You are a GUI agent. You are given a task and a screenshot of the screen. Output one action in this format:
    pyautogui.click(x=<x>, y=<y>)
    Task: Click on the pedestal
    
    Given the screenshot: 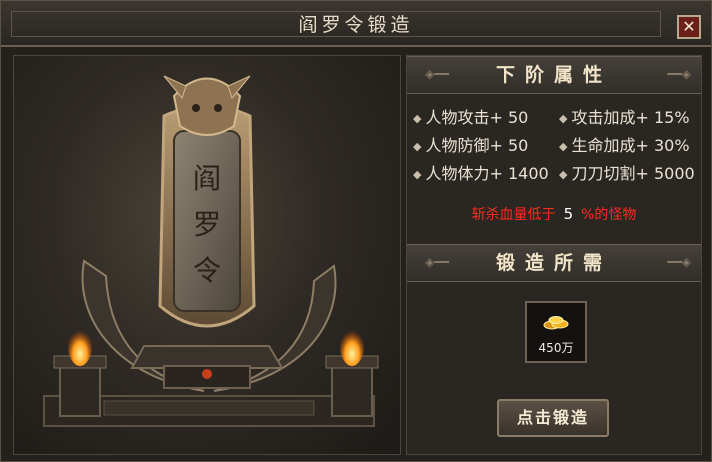 What is the action you would take?
    pyautogui.click(x=207, y=357)
    